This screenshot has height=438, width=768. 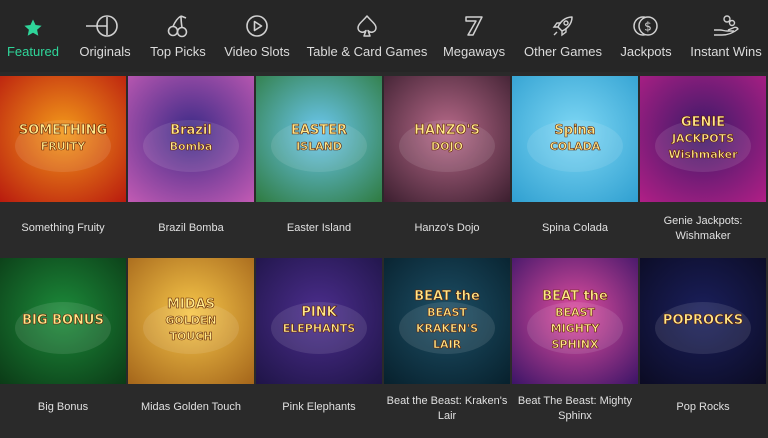 I want to click on star-icon, so click(x=33, y=27).